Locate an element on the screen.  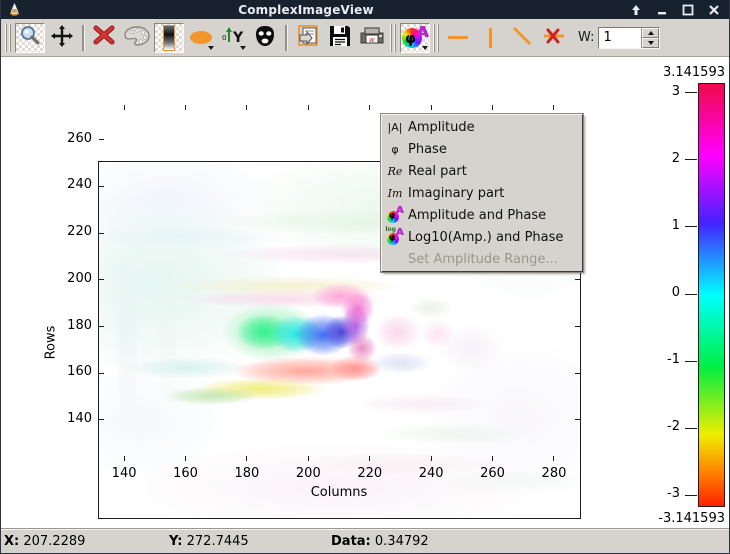
colorbar-tick-label: 0 is located at coordinates (675, 292).